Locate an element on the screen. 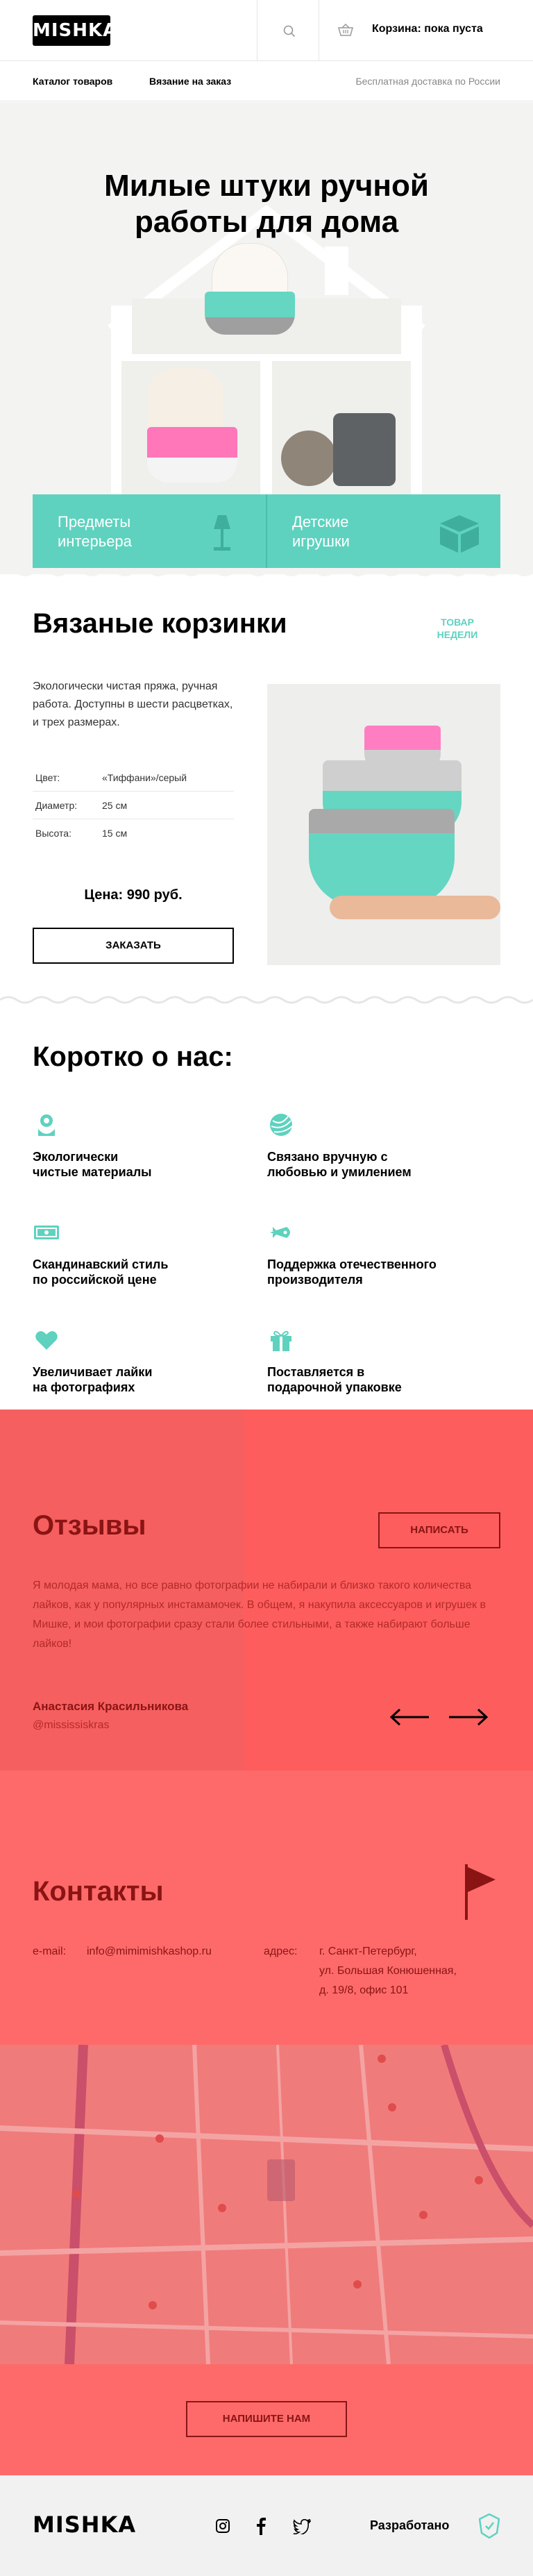 Image resolution: width=533 pixels, height=2576 pixels. address-label: адрес: is located at coordinates (281, 1951).